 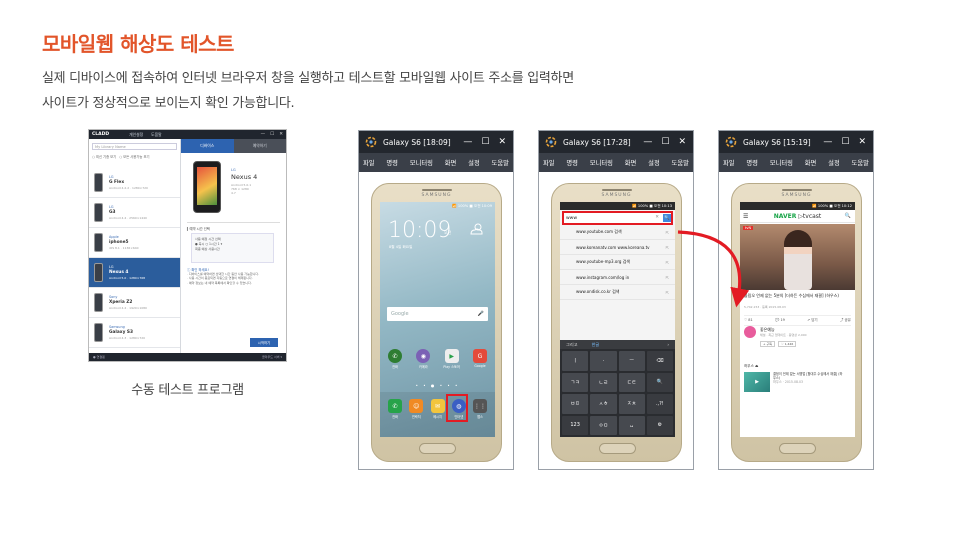 I want to click on device-list-item: Apple iphone5 iOS 8.1 · 1136×640, so click(x=134, y=243).